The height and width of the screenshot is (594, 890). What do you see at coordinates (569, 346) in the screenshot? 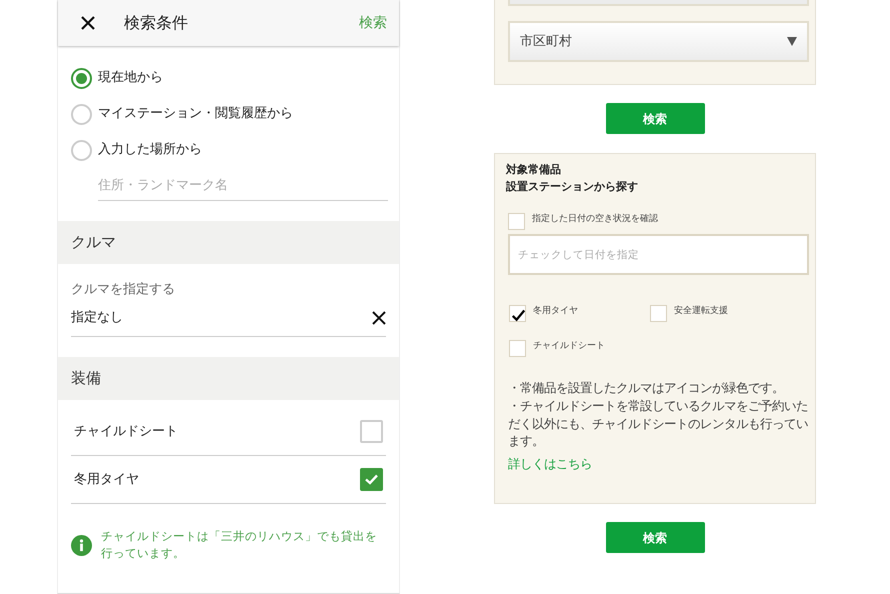
I see `checkbox-label: チャイルドシート` at bounding box center [569, 346].